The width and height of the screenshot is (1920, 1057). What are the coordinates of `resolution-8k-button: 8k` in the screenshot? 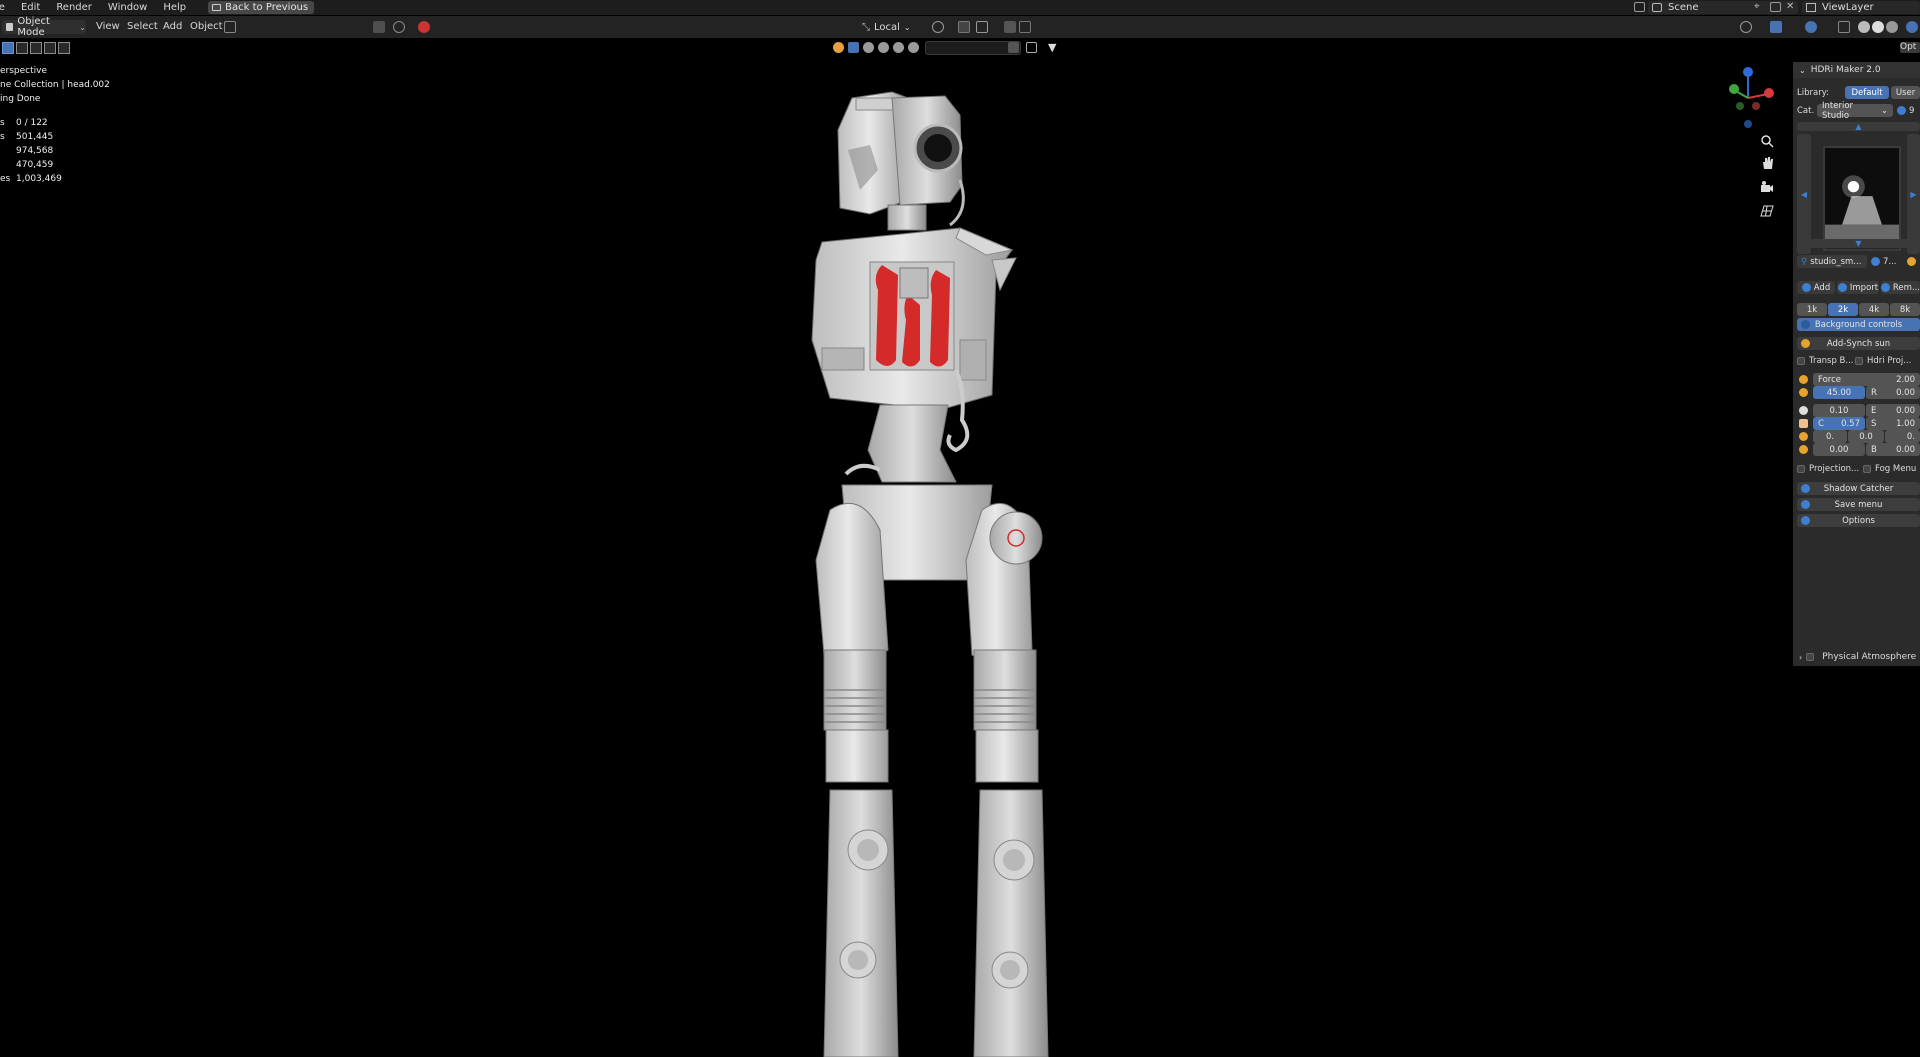 It's located at (1905, 309).